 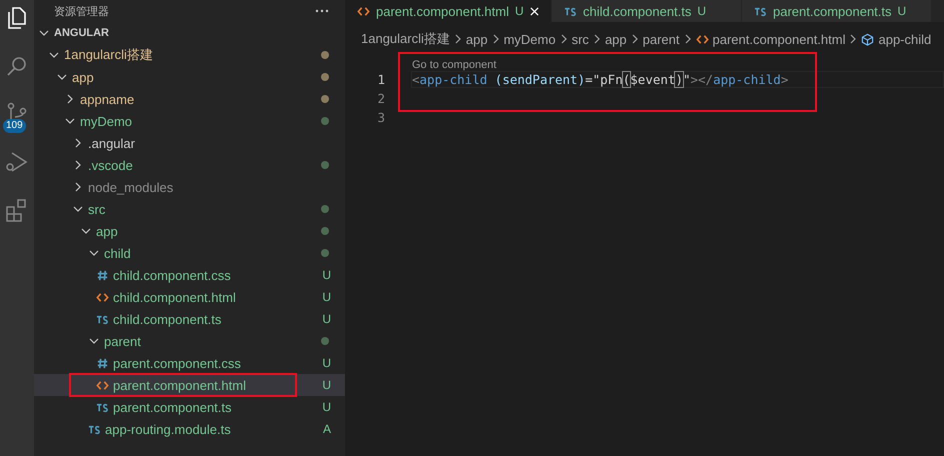 What do you see at coordinates (380, 79) in the screenshot?
I see `line-number: 1` at bounding box center [380, 79].